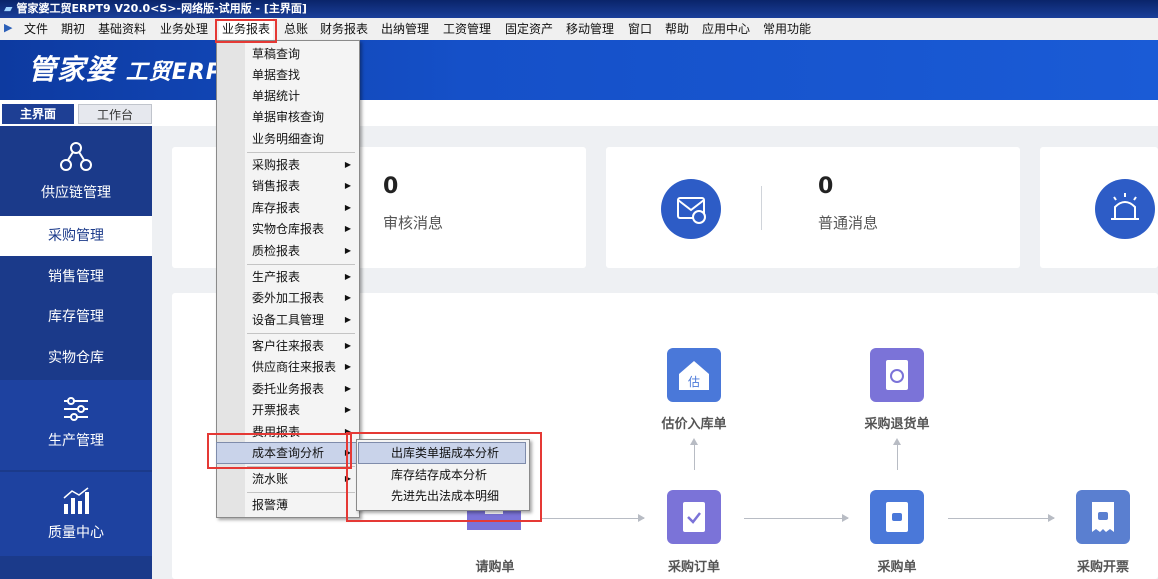 The image size is (1158, 579). What do you see at coordinates (76, 533) in the screenshot?
I see `sidebar-label: 质量中心` at bounding box center [76, 533].